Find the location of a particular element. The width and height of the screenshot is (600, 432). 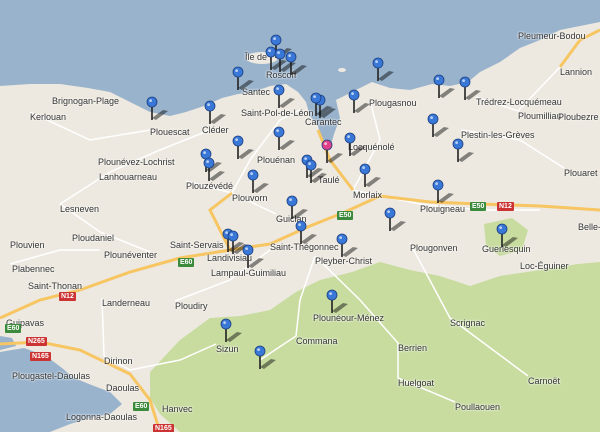

place-label-plouneventer: Plounéventer is located at coordinates (131, 255).